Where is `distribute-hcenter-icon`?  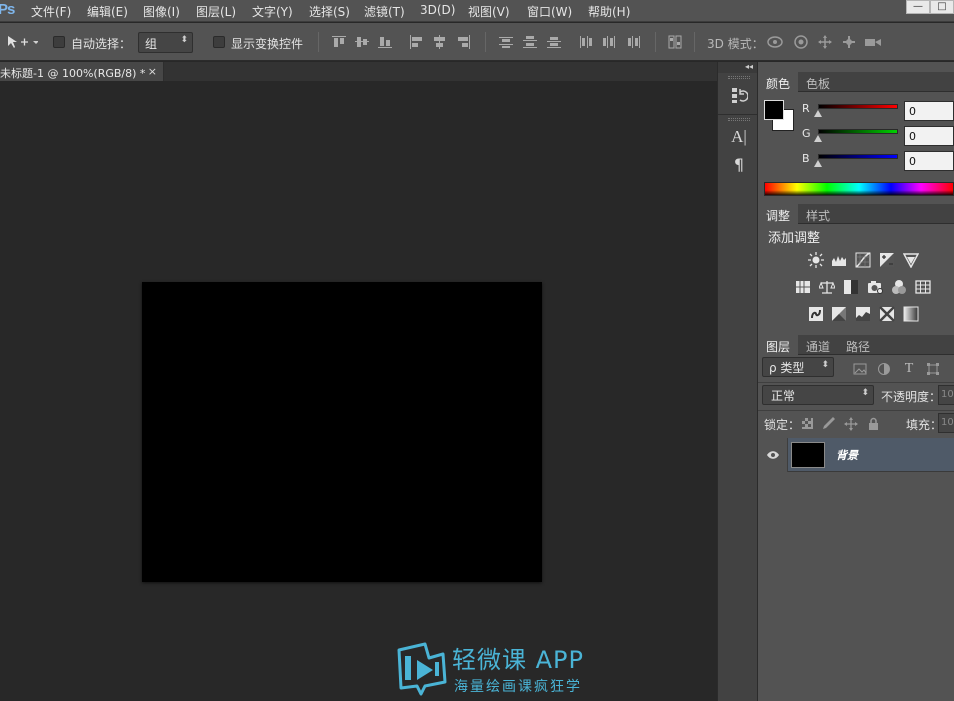 distribute-hcenter-icon is located at coordinates (610, 42).